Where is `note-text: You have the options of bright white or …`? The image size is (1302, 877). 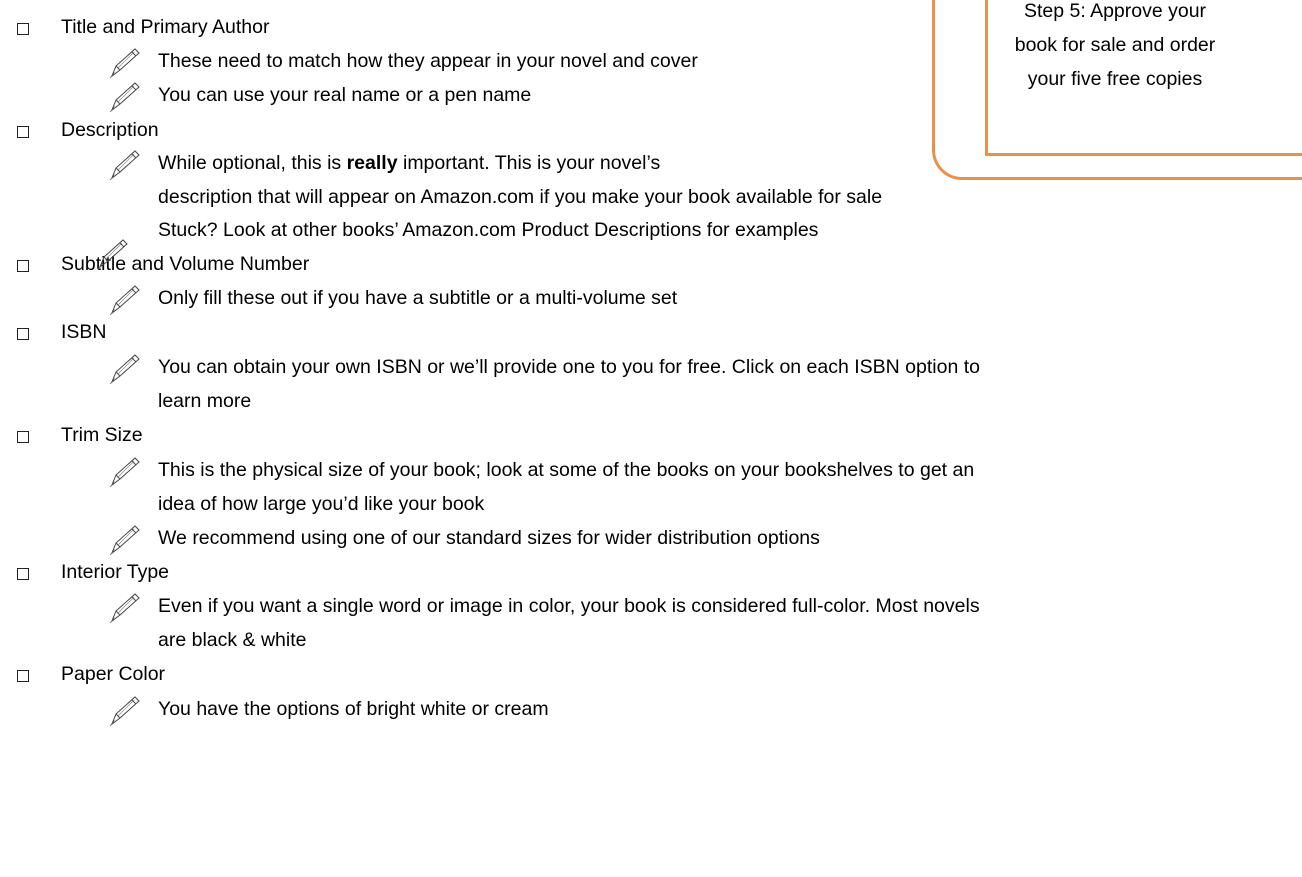
note-text: You have the options of bright white or … is located at coordinates (353, 709).